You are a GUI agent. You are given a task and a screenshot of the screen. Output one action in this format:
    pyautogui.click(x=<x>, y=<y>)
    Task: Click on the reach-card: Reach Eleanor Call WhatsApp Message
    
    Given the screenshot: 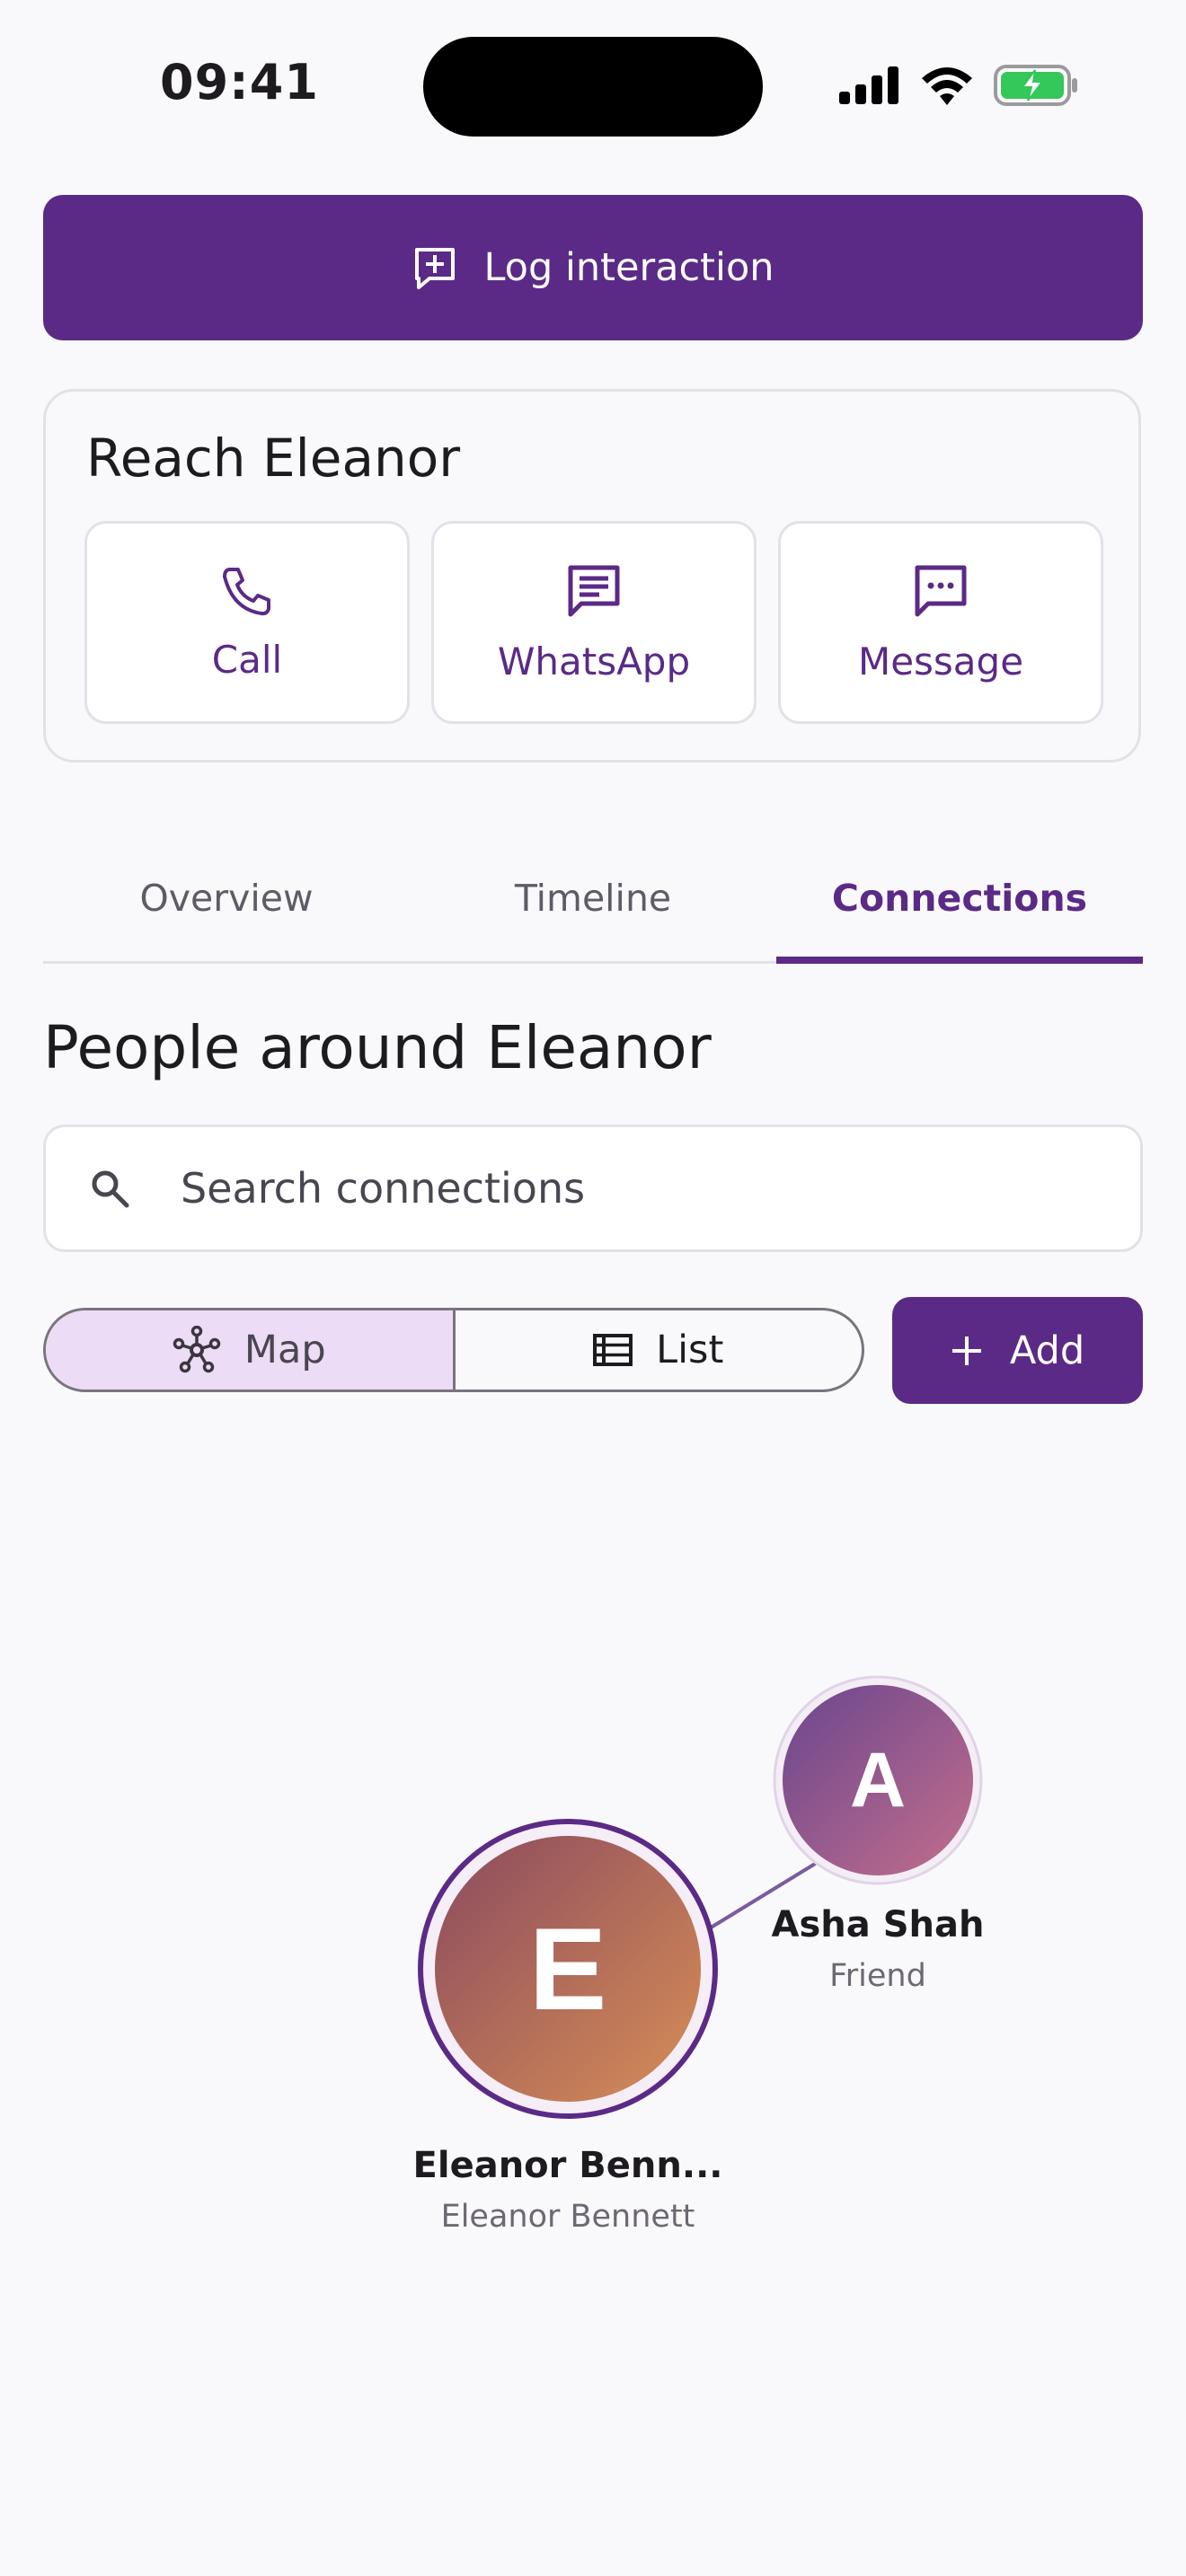 What is the action you would take?
    pyautogui.click(x=592, y=576)
    